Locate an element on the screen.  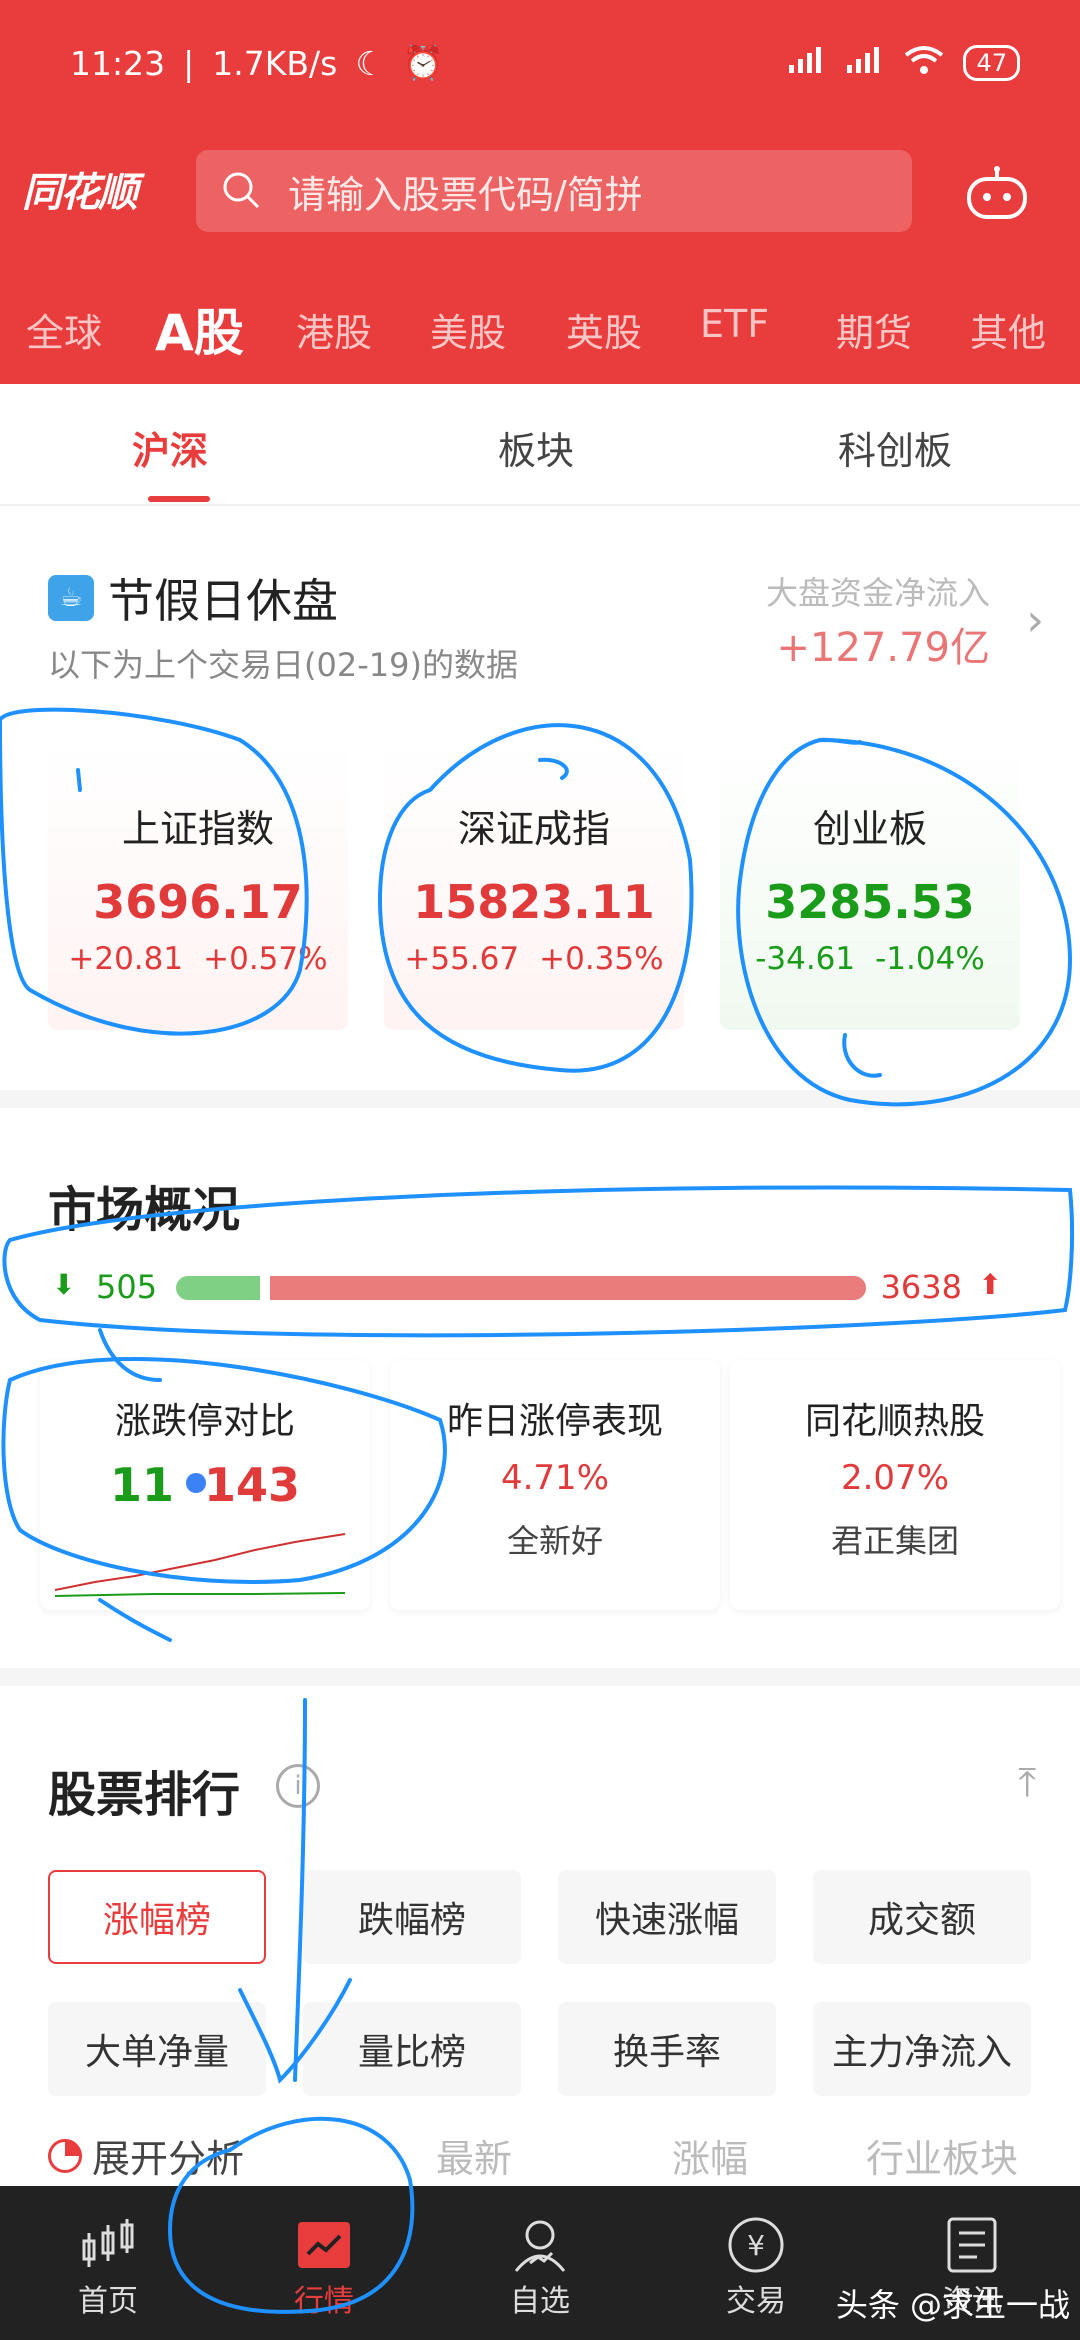
column-latest: 最新 is located at coordinates (474, 2155).